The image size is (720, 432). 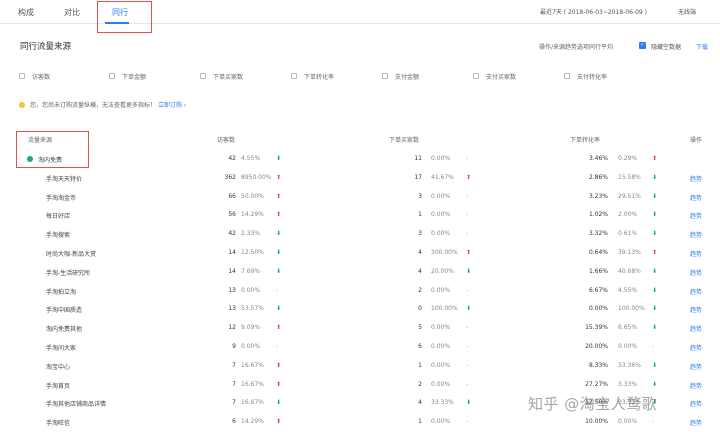 What do you see at coordinates (360, 423) in the screenshot?
I see `table-row: 手淘旺信 6 14.29% ⬆ 1 0.00% -10.00% 0.00% - 趋势` at bounding box center [360, 423].